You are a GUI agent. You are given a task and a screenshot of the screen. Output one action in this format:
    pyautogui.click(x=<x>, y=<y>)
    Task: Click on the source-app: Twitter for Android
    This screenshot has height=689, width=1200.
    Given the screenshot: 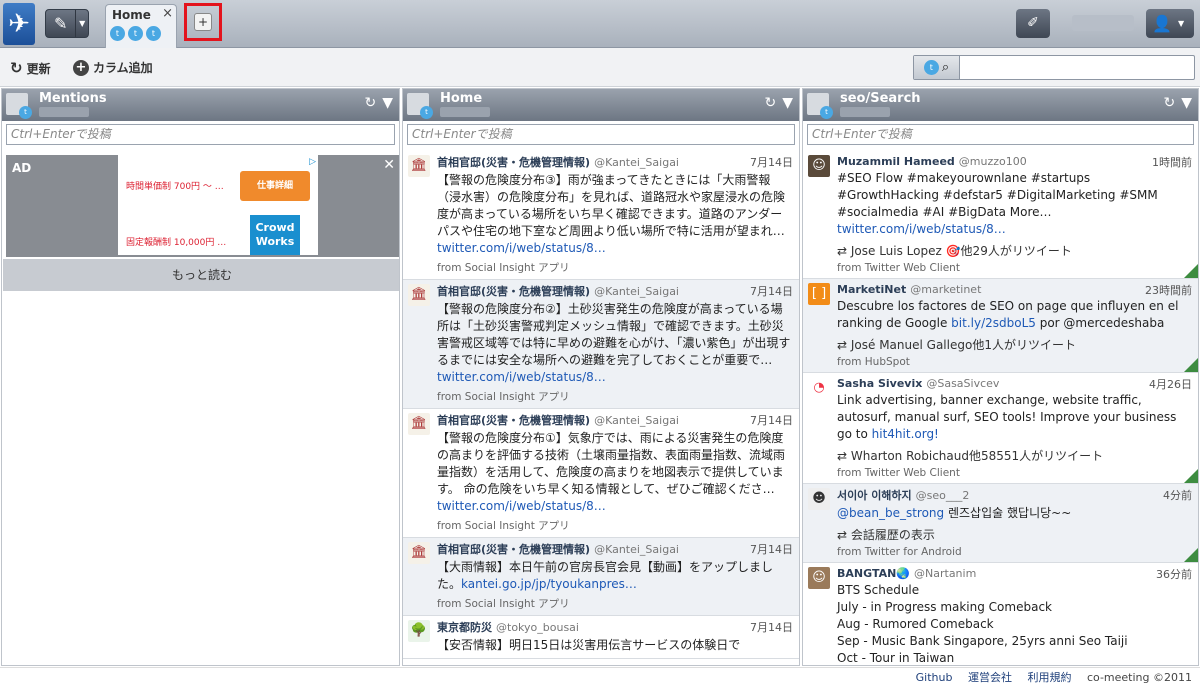 What is the action you would take?
    pyautogui.click(x=913, y=552)
    